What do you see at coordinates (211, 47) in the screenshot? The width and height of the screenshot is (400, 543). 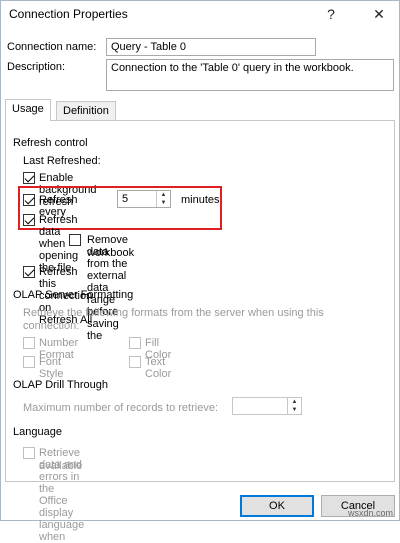 I see `connection-name-input: Query - Table 0` at bounding box center [211, 47].